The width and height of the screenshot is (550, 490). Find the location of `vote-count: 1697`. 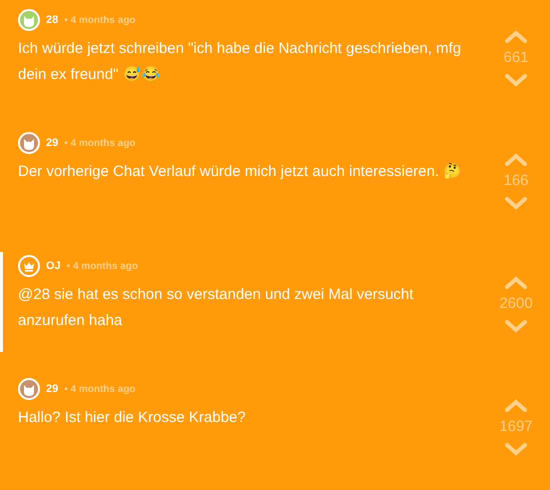

vote-count: 1697 is located at coordinates (516, 427).